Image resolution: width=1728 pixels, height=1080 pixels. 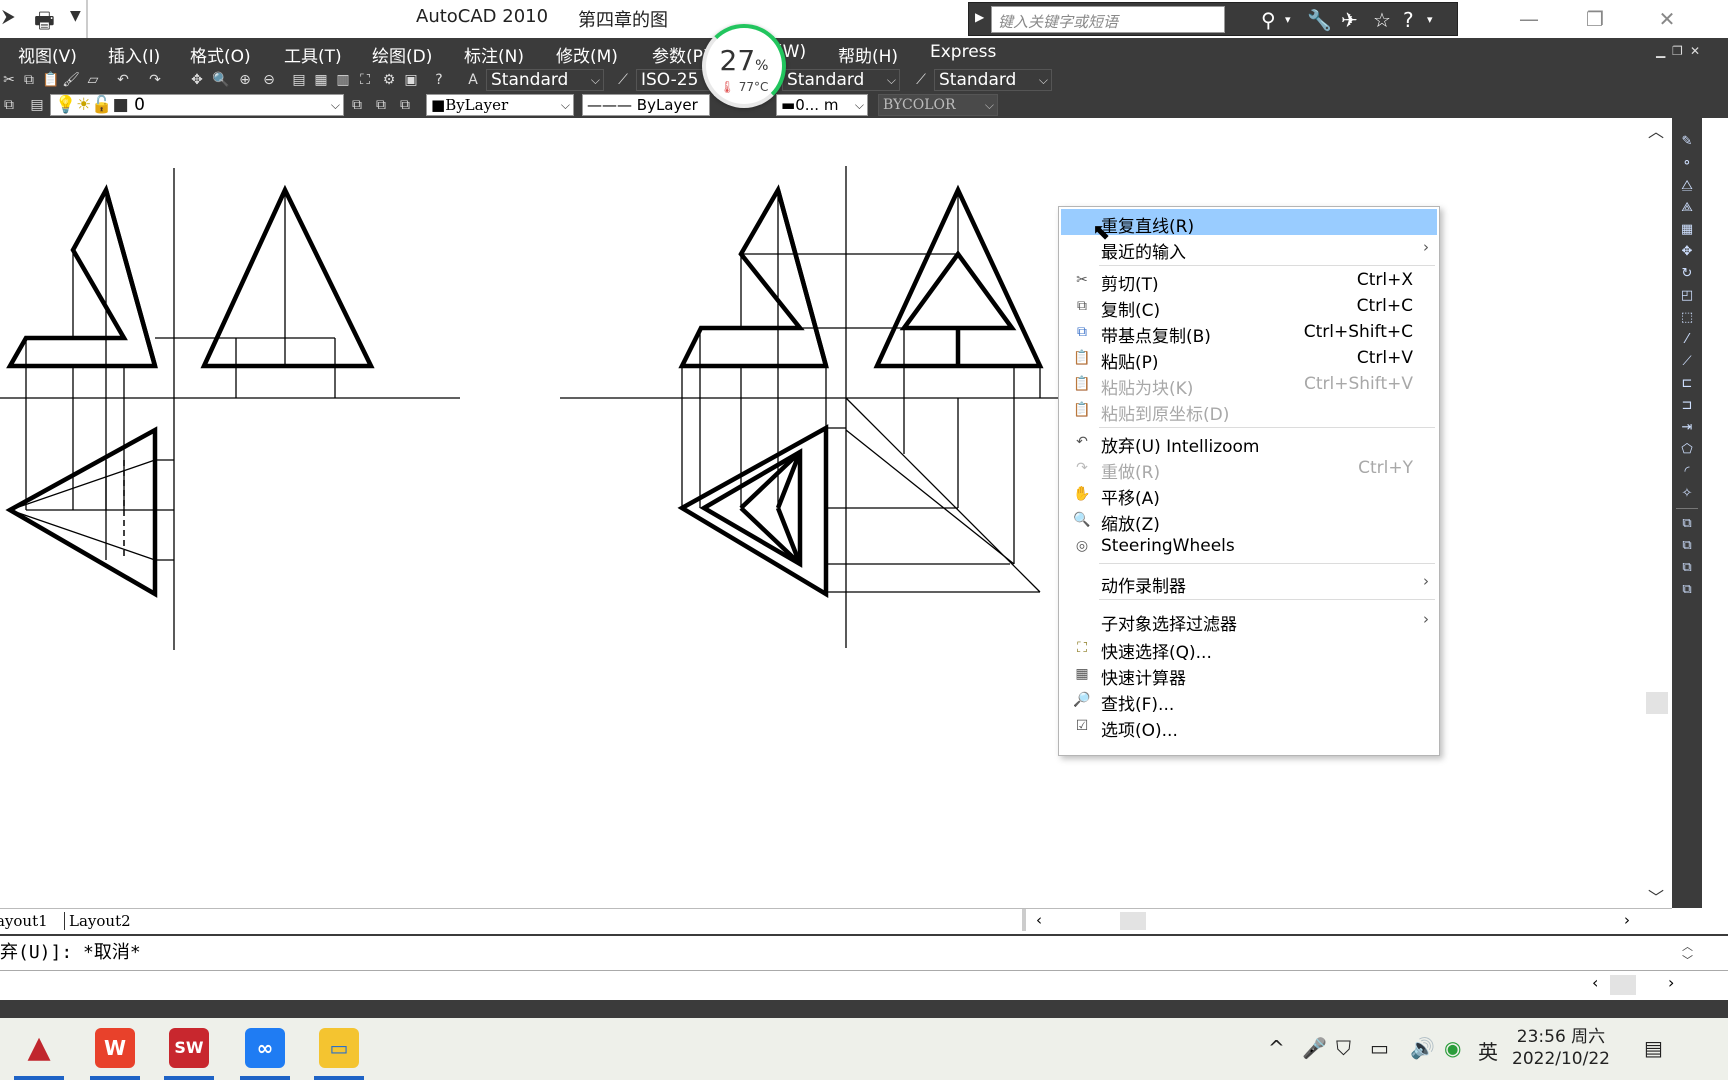 I want to click on rotate-icon: ↻, so click(x=1687, y=274).